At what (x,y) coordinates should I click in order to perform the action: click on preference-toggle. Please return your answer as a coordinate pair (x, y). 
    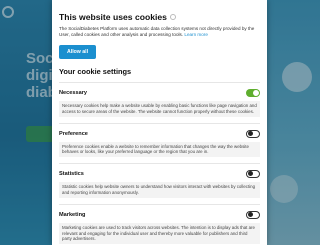
    Looking at the image, I should click on (253, 133).